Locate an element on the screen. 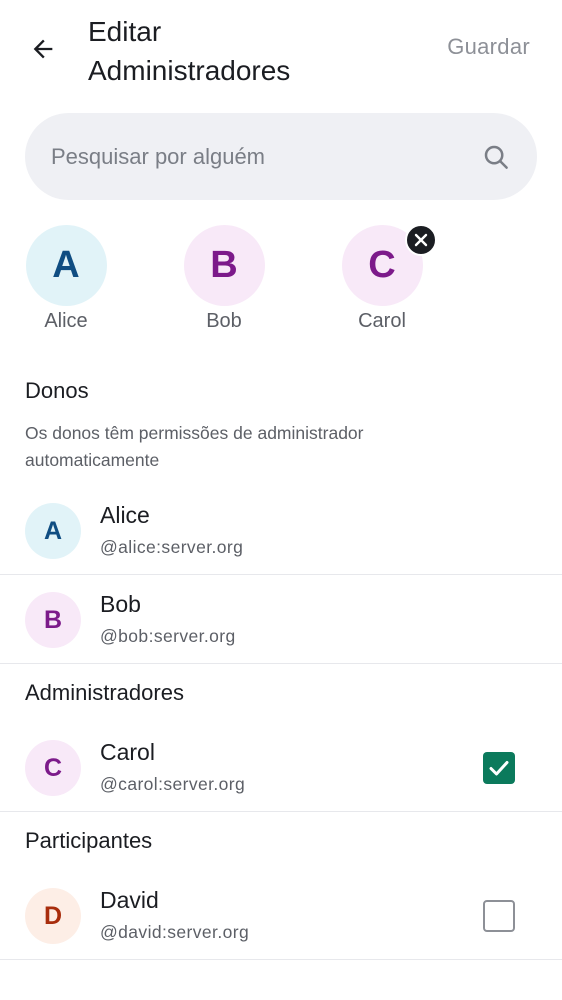 The width and height of the screenshot is (562, 1000). close-icon is located at coordinates (421, 240).